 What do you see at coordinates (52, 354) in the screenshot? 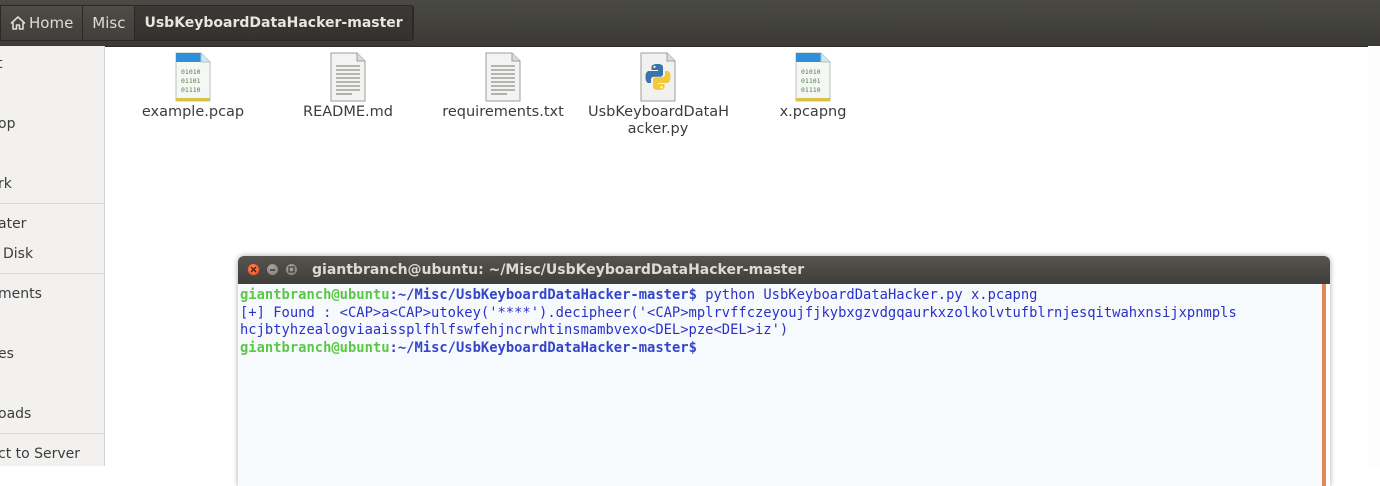
I see `sidebar-item-pictures: es` at bounding box center [52, 354].